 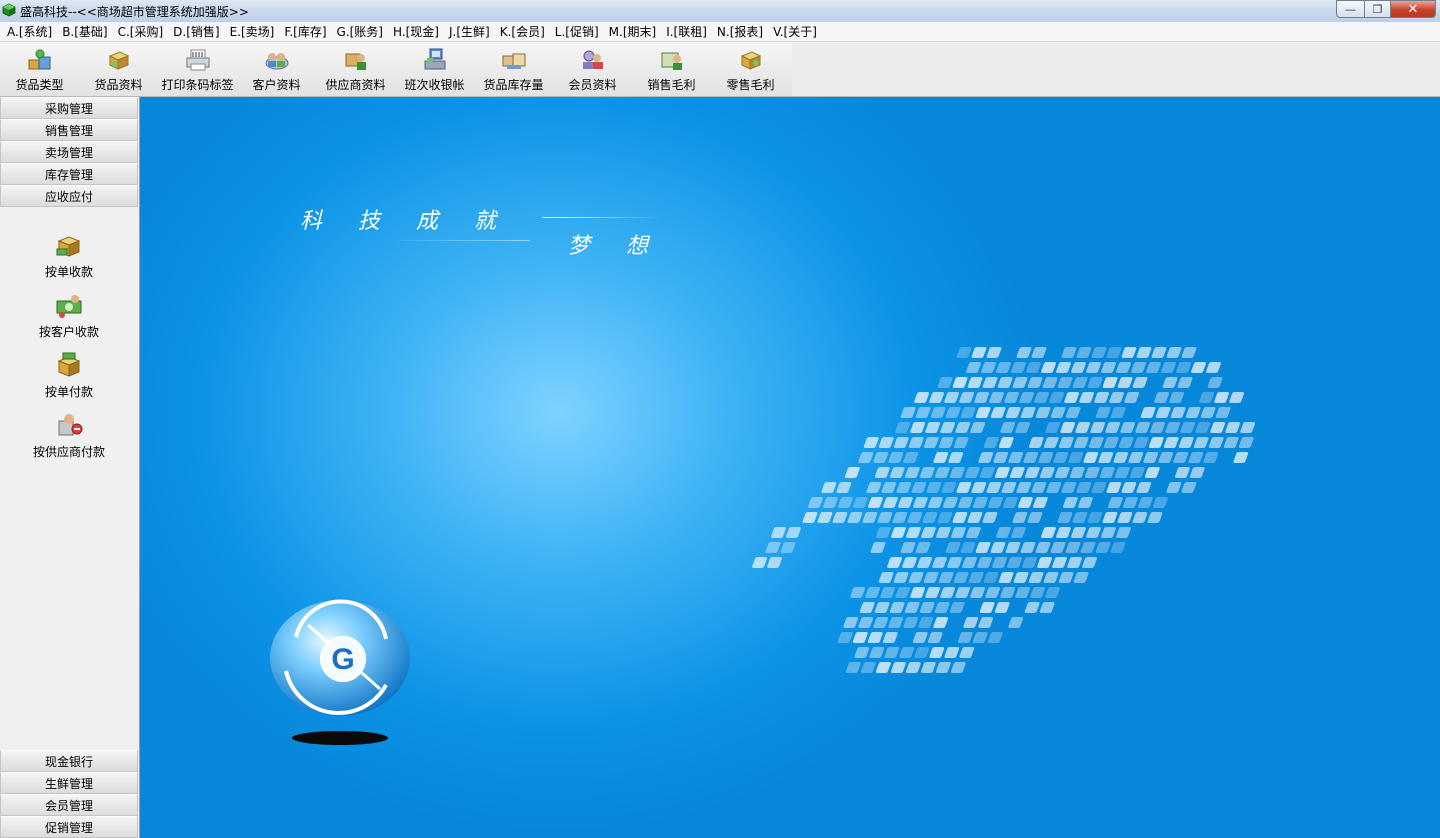 I want to click on menu-basic: B.[基础], so click(x=84, y=31).